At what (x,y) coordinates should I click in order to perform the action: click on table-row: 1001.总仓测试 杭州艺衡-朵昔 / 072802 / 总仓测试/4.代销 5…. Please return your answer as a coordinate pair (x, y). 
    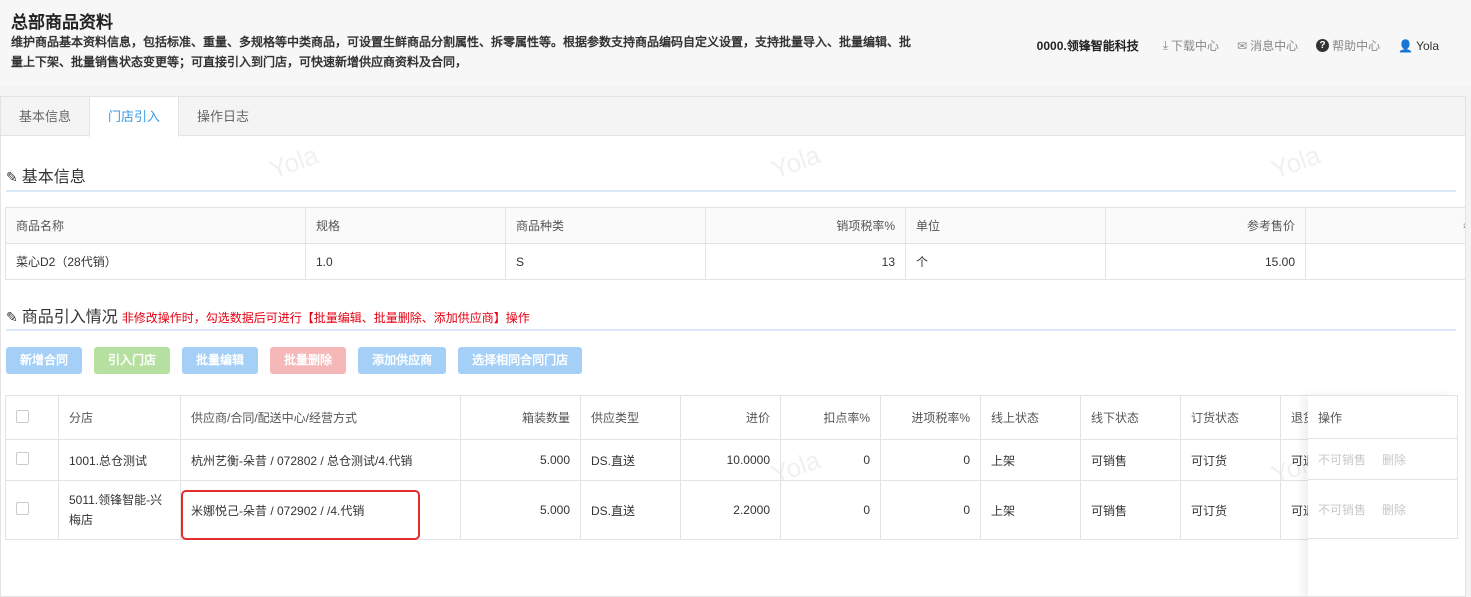
    Looking at the image, I should click on (695, 460).